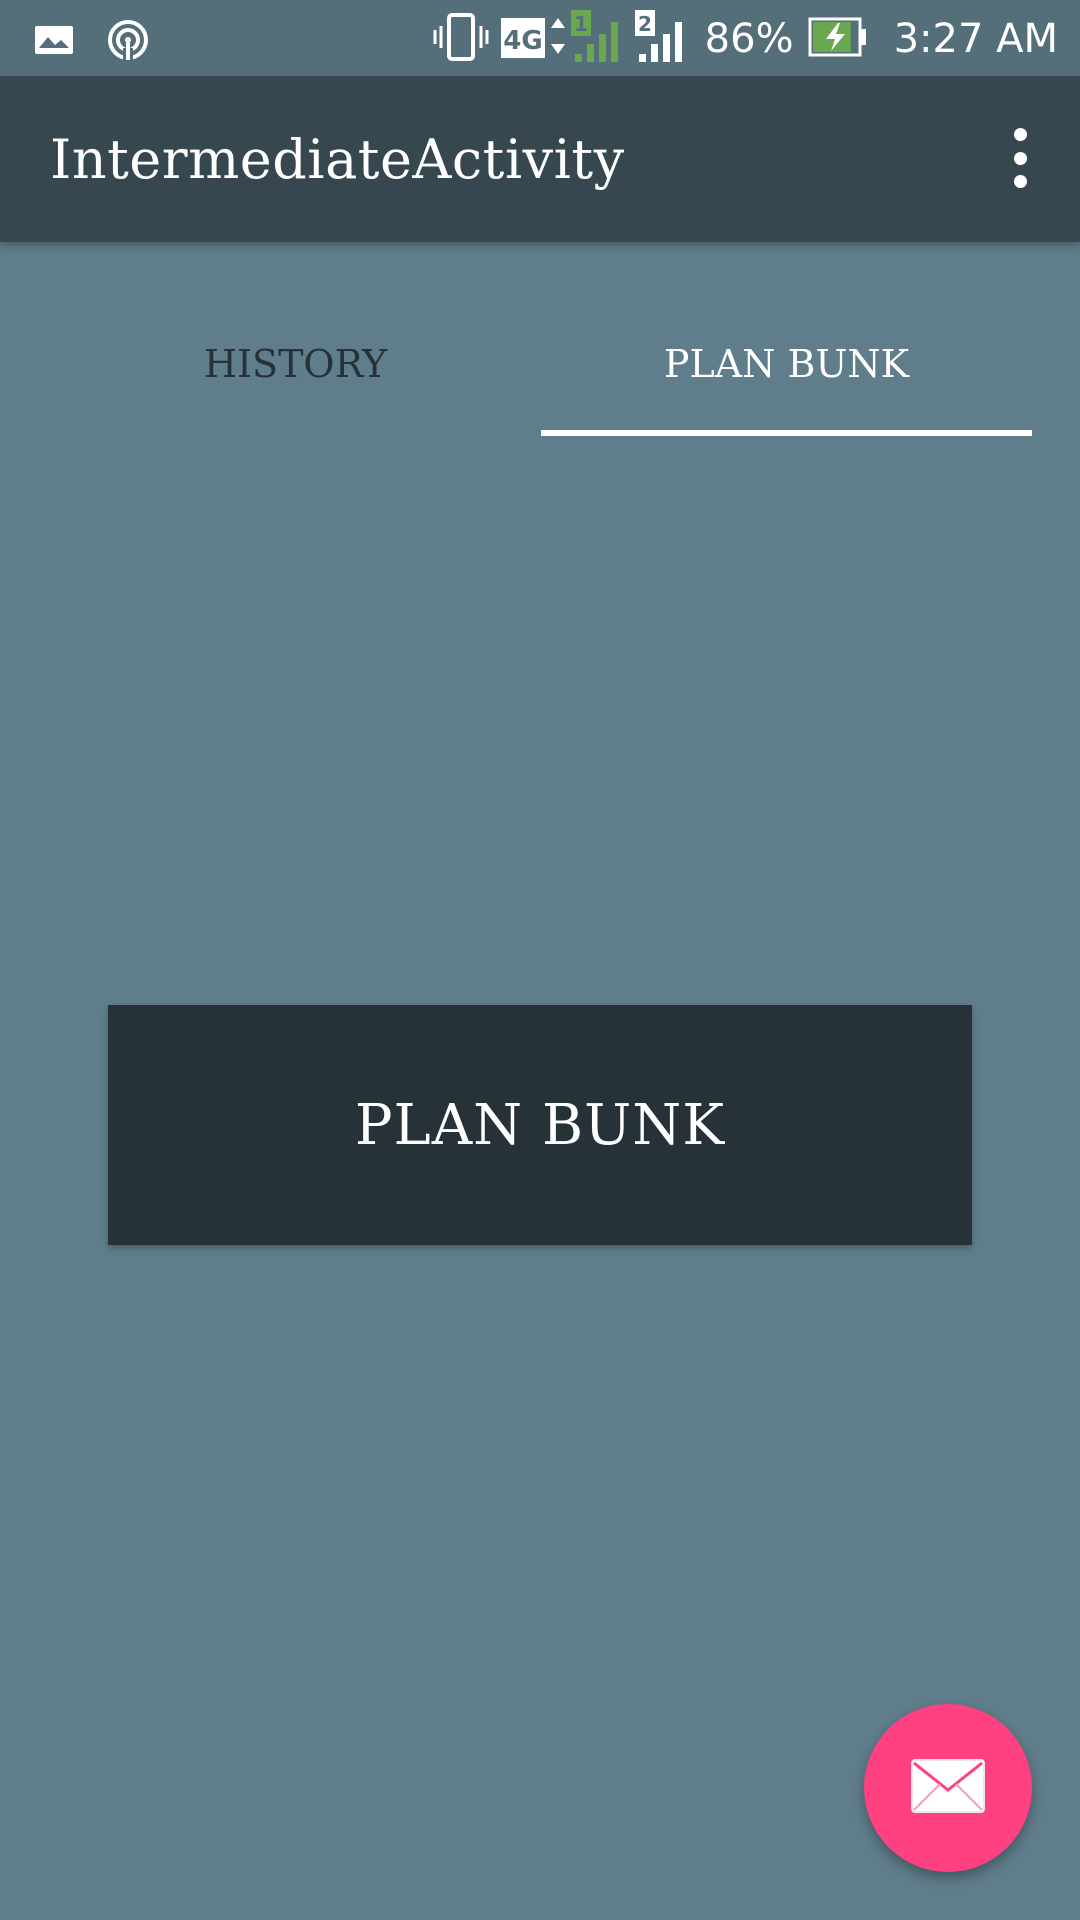 Image resolution: width=1080 pixels, height=1920 pixels. I want to click on tab-selected-indicator, so click(786, 433).